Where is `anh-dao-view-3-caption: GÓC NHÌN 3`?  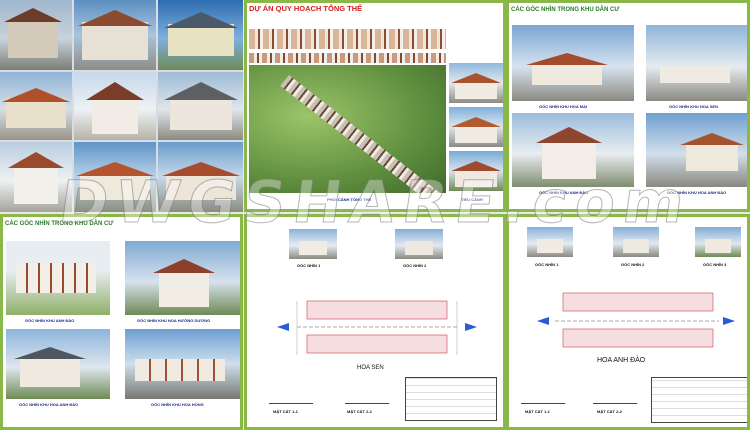 anh-dao-view-3-caption: GÓC NHÌN 3 is located at coordinates (715, 264).